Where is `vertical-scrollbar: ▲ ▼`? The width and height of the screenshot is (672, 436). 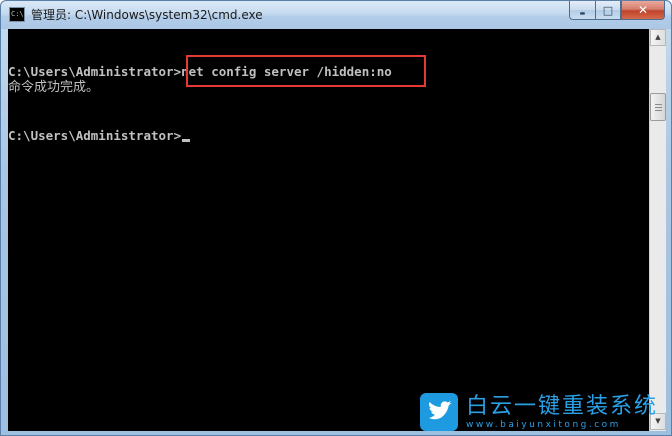
vertical-scrollbar: ▲ ▼ is located at coordinates (657, 230).